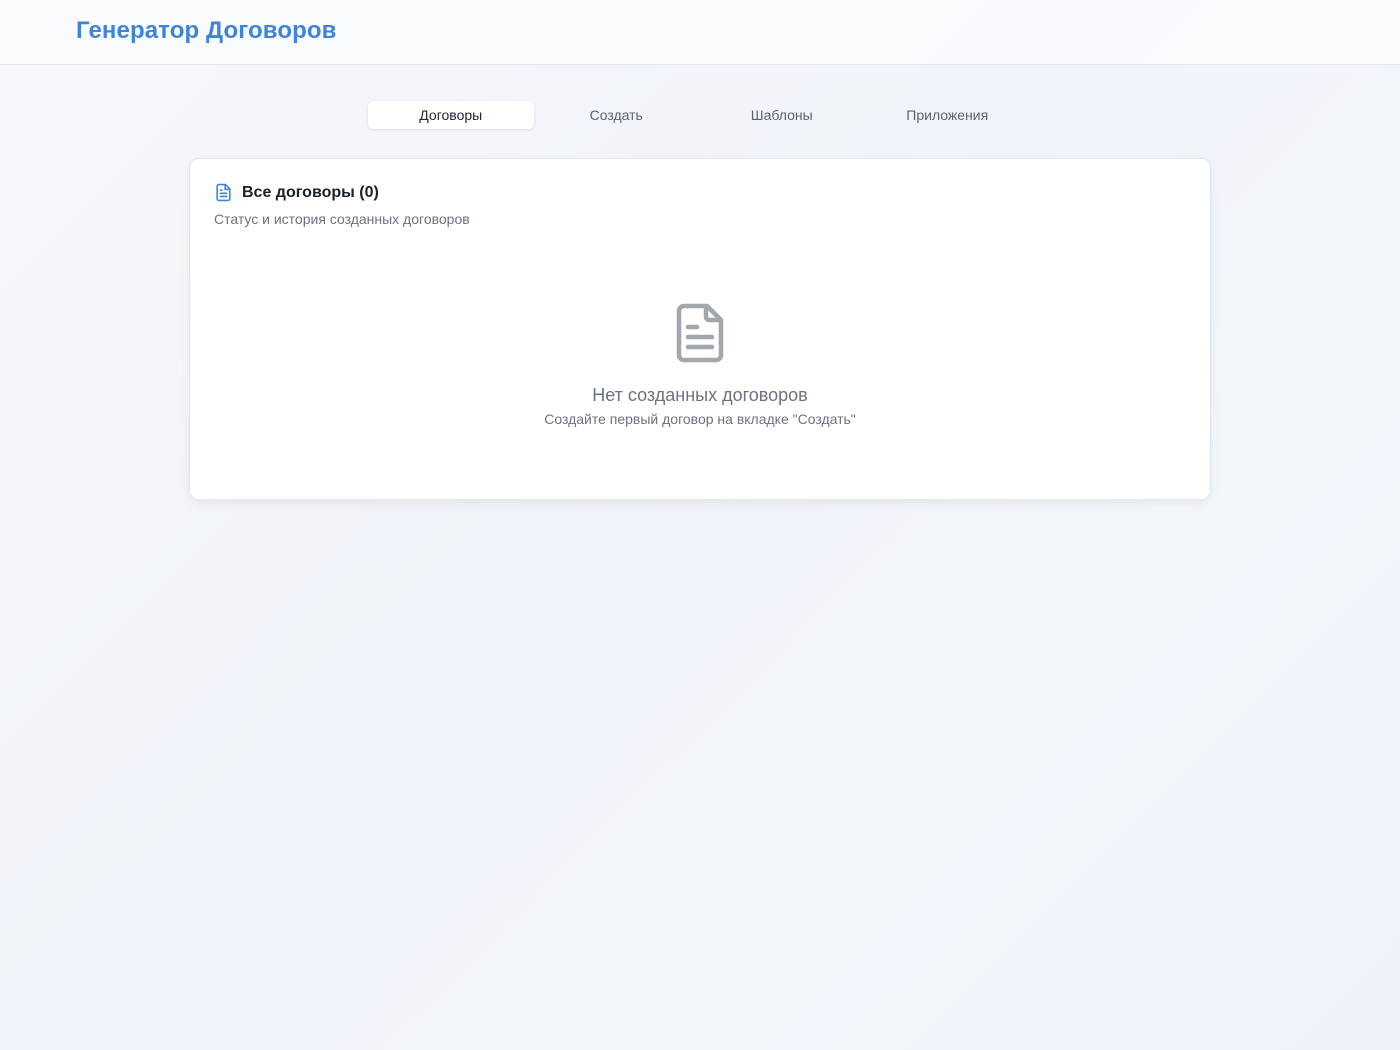  What do you see at coordinates (342, 219) in the screenshot?
I see `card-subtitle: Статус и история созданных договоров` at bounding box center [342, 219].